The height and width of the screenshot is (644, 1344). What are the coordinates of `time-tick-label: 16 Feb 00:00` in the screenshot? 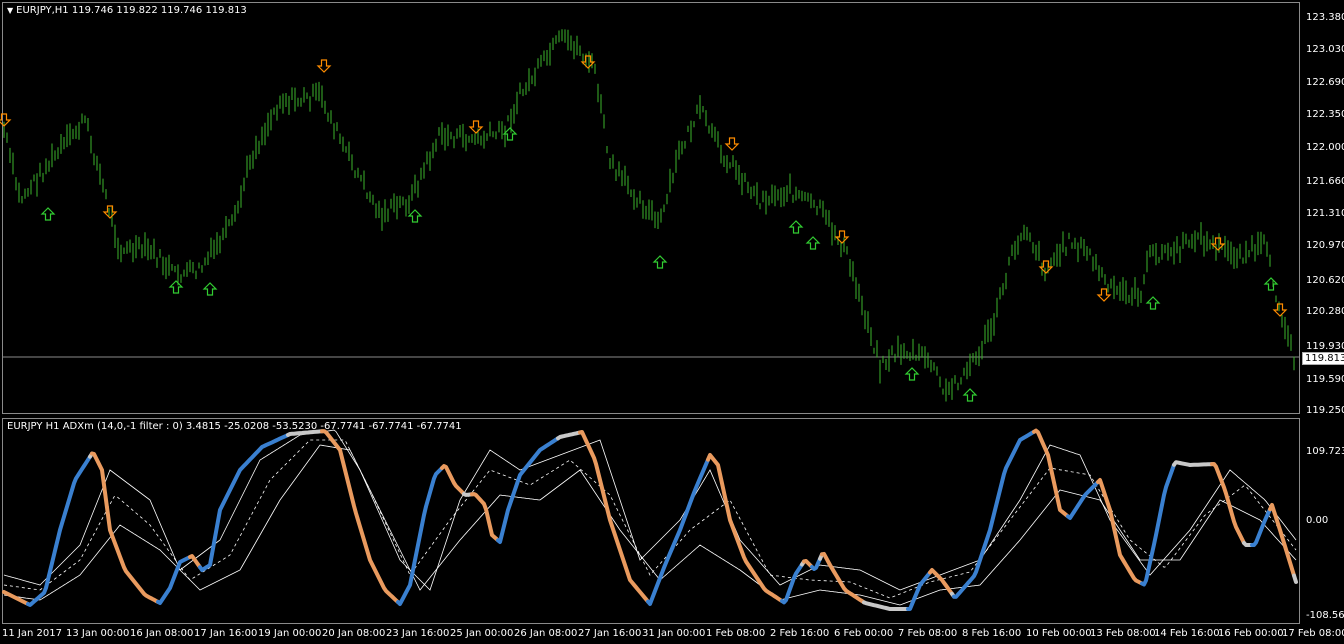 It's located at (1251, 633).